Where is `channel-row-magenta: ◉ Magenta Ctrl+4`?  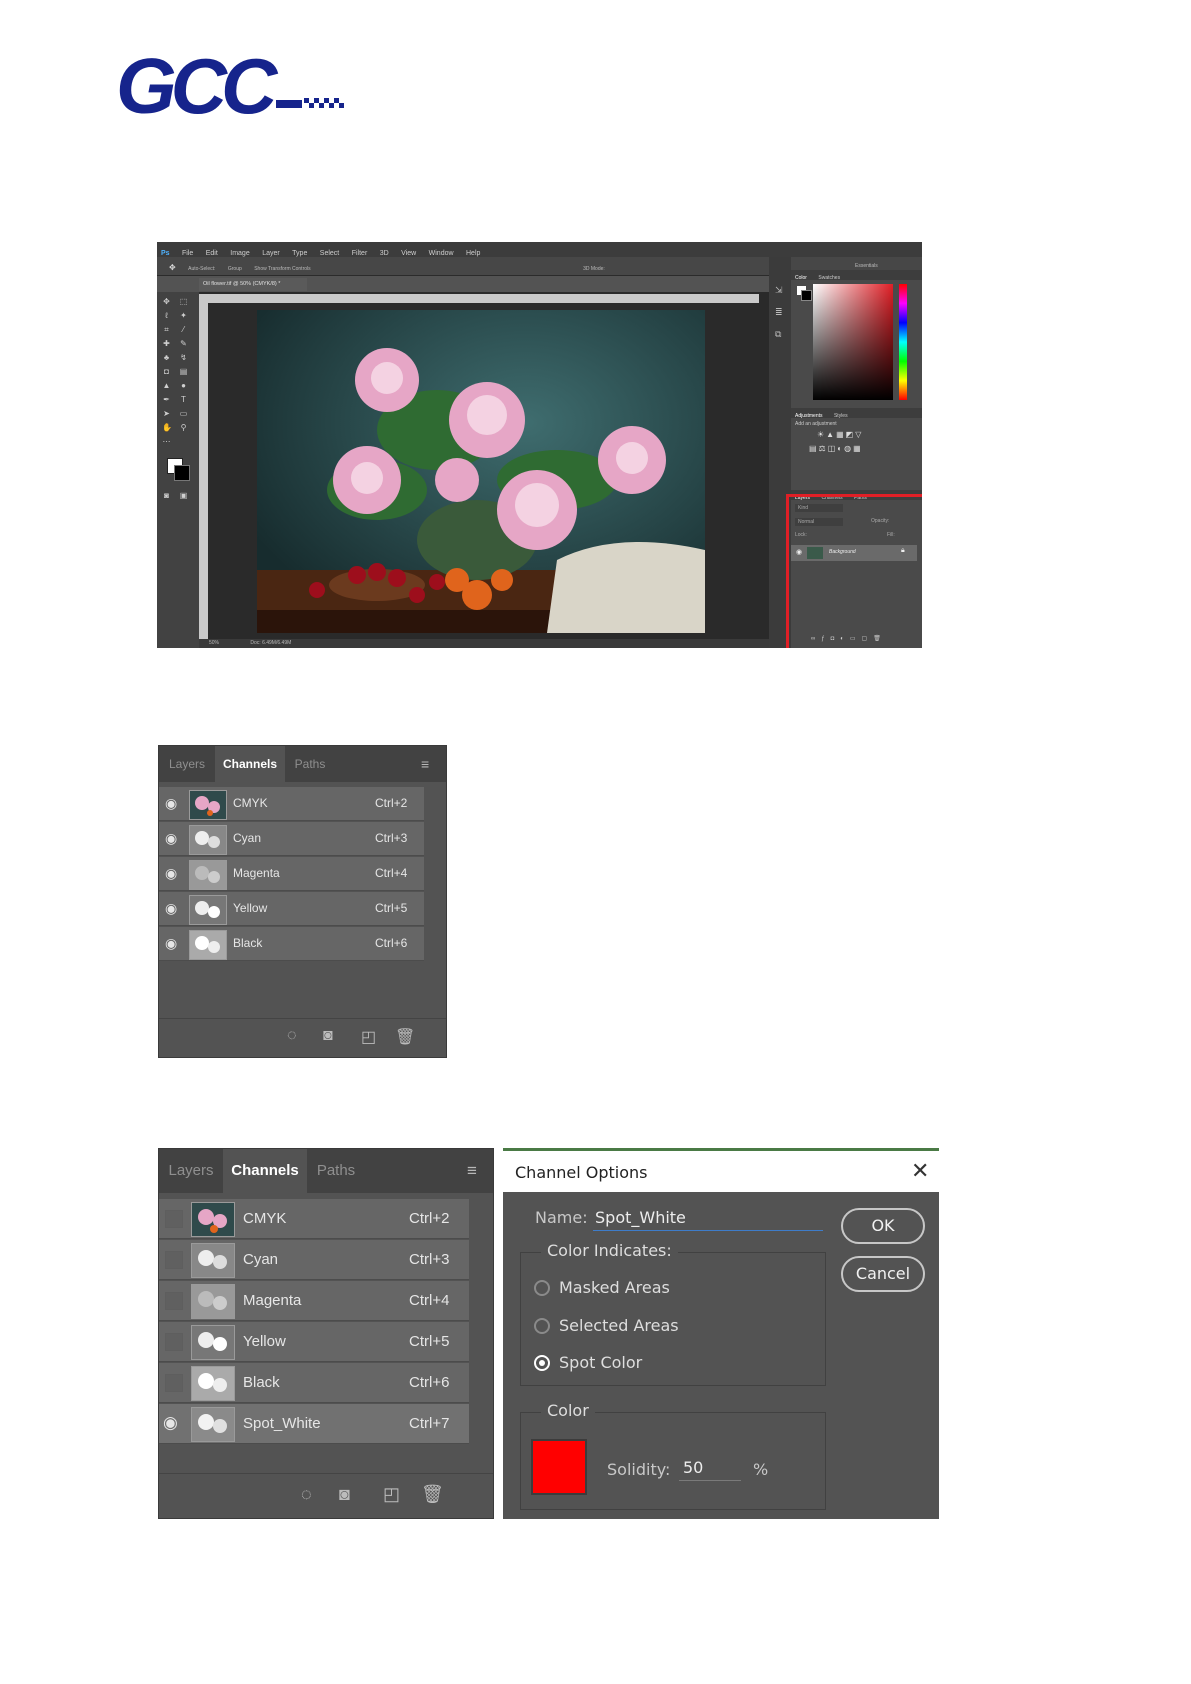 channel-row-magenta: ◉ Magenta Ctrl+4 is located at coordinates (291, 874).